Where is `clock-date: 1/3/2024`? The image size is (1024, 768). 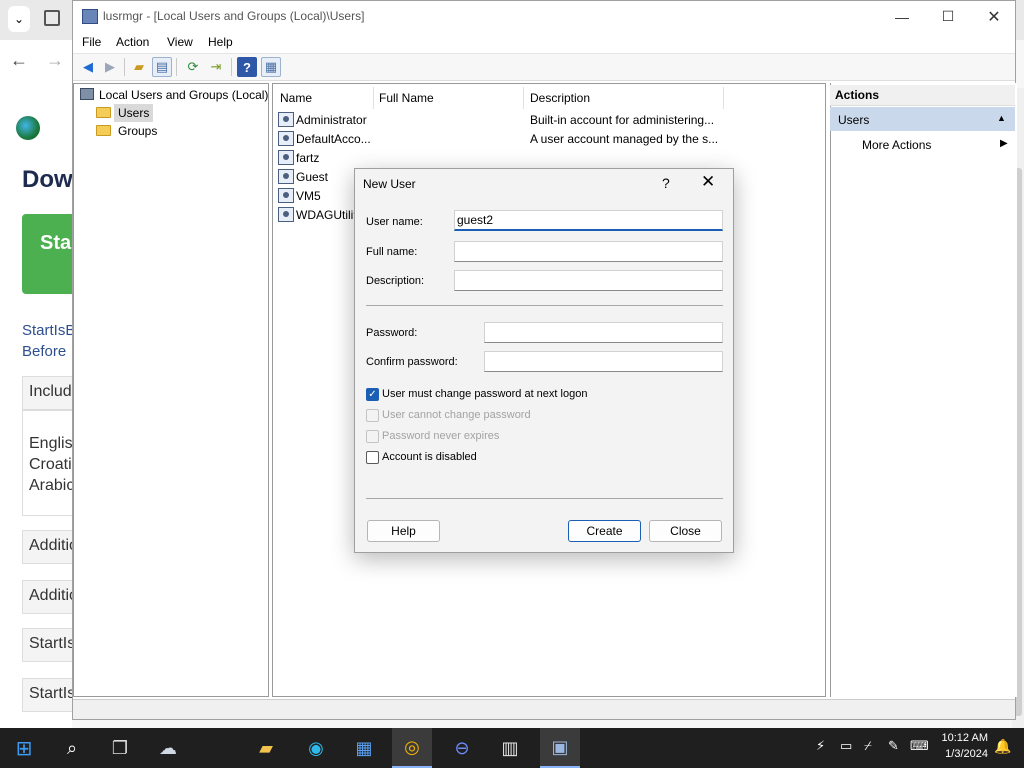
clock-date: 1/3/2024 is located at coordinates (962, 754).